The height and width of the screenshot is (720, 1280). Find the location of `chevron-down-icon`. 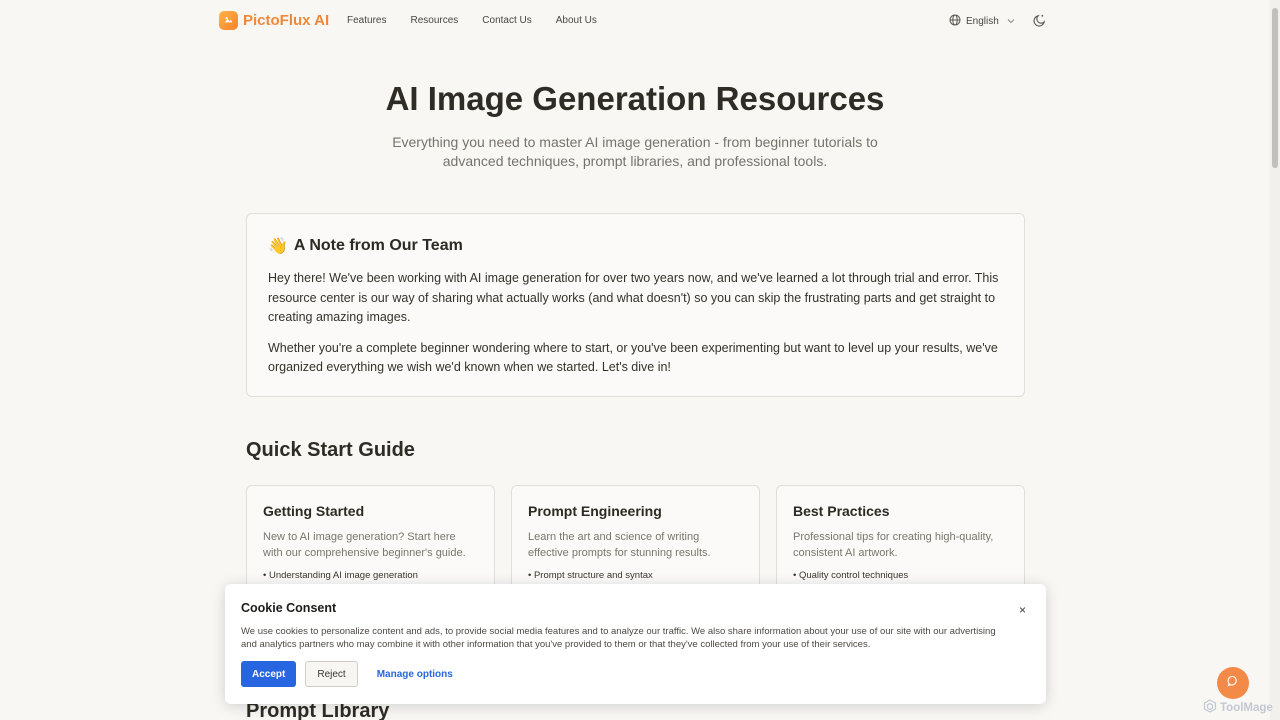

chevron-down-icon is located at coordinates (1011, 21).